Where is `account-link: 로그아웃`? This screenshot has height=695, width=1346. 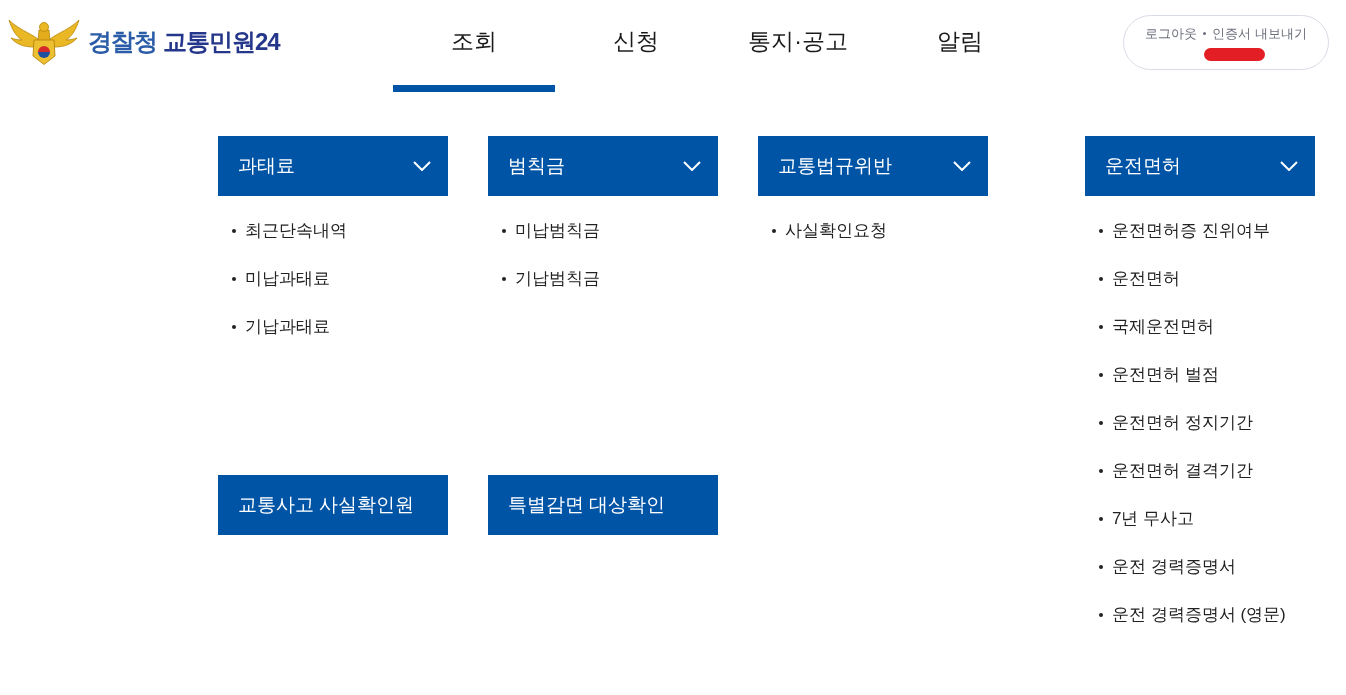 account-link: 로그아웃 is located at coordinates (1171, 34).